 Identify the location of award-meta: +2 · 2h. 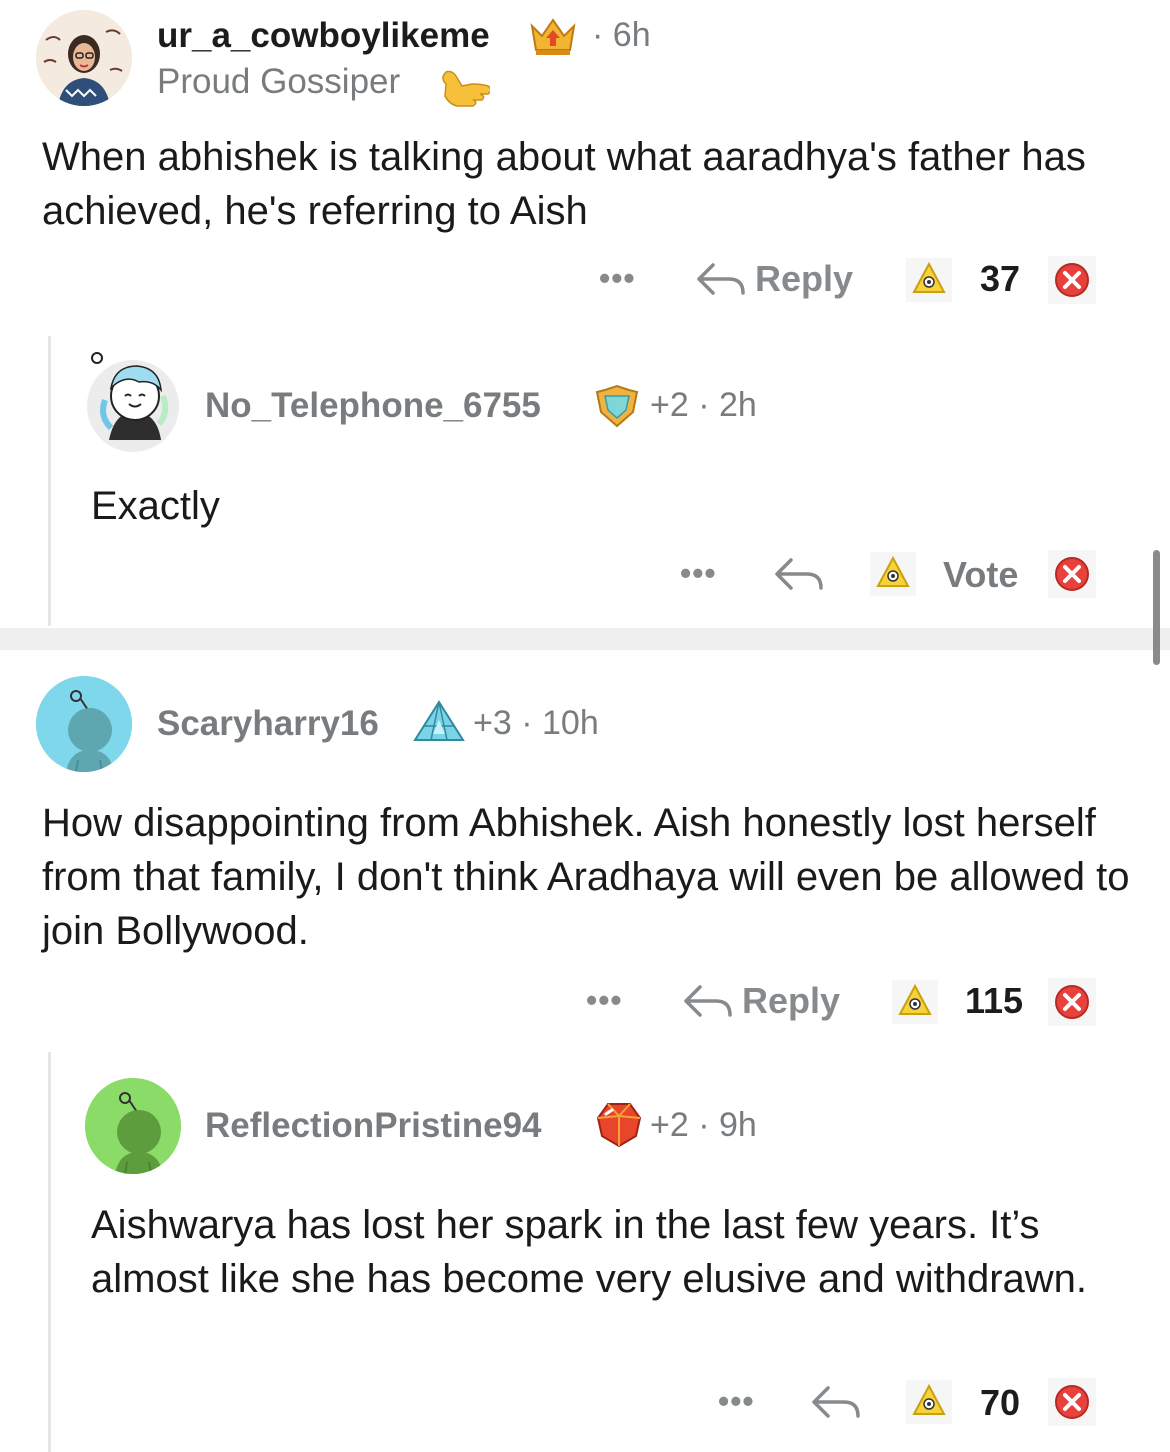
(703, 405).